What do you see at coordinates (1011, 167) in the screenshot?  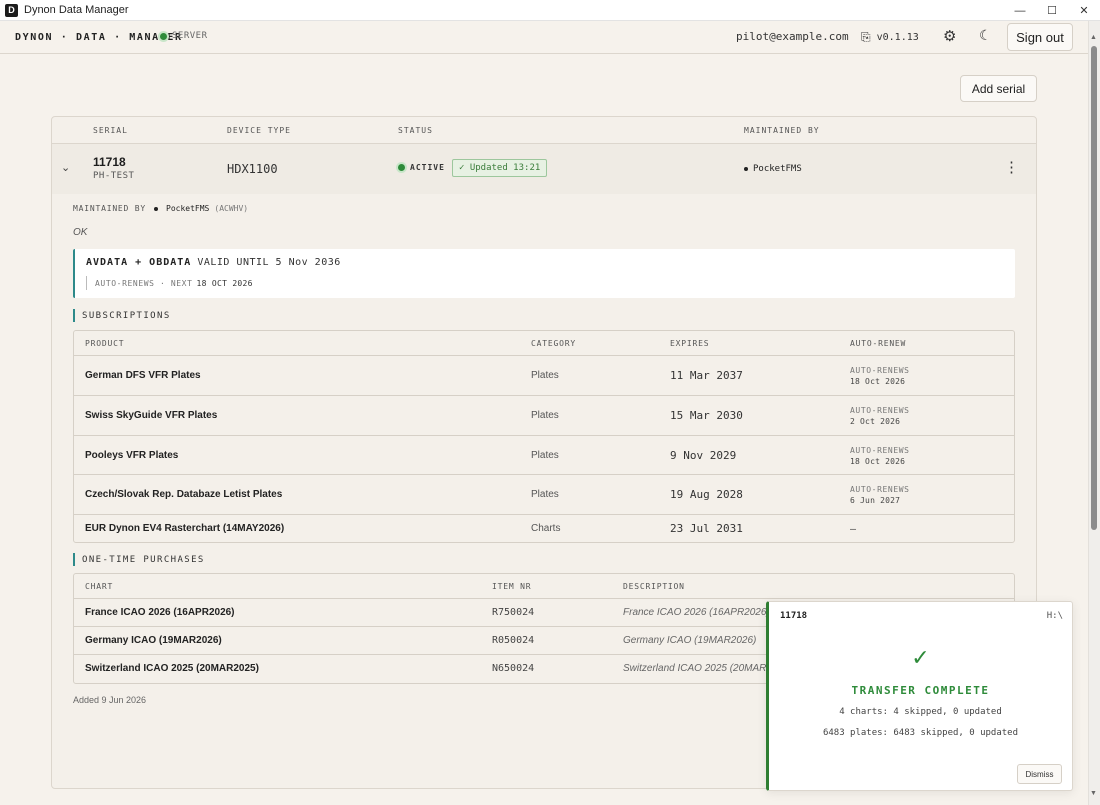 I see `more-vertical-icon: ⋮` at bounding box center [1011, 167].